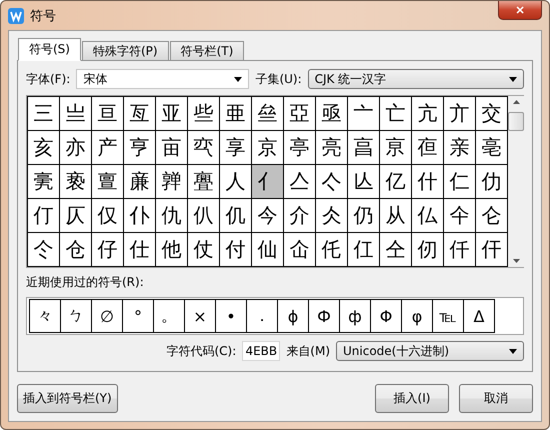  I want to click on symbol-cell: 介, so click(300, 216).